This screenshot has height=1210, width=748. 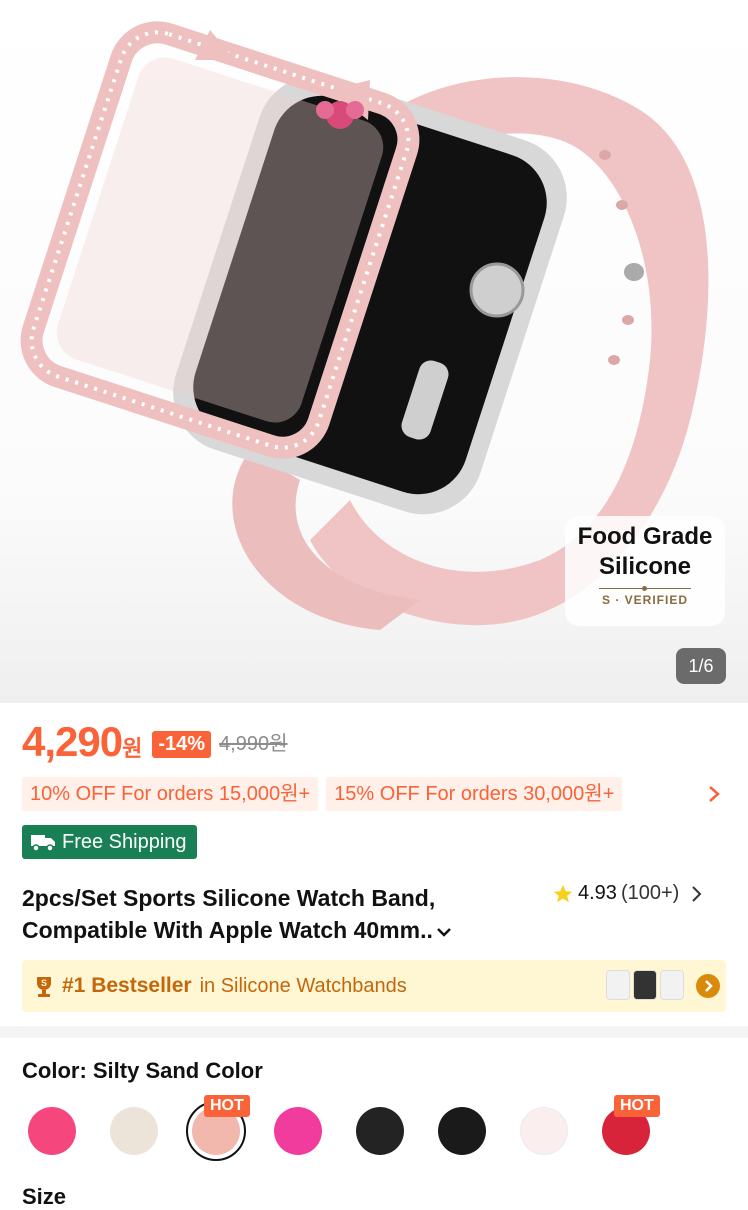 I want to click on currency-symbol: 원, so click(x=132, y=748).